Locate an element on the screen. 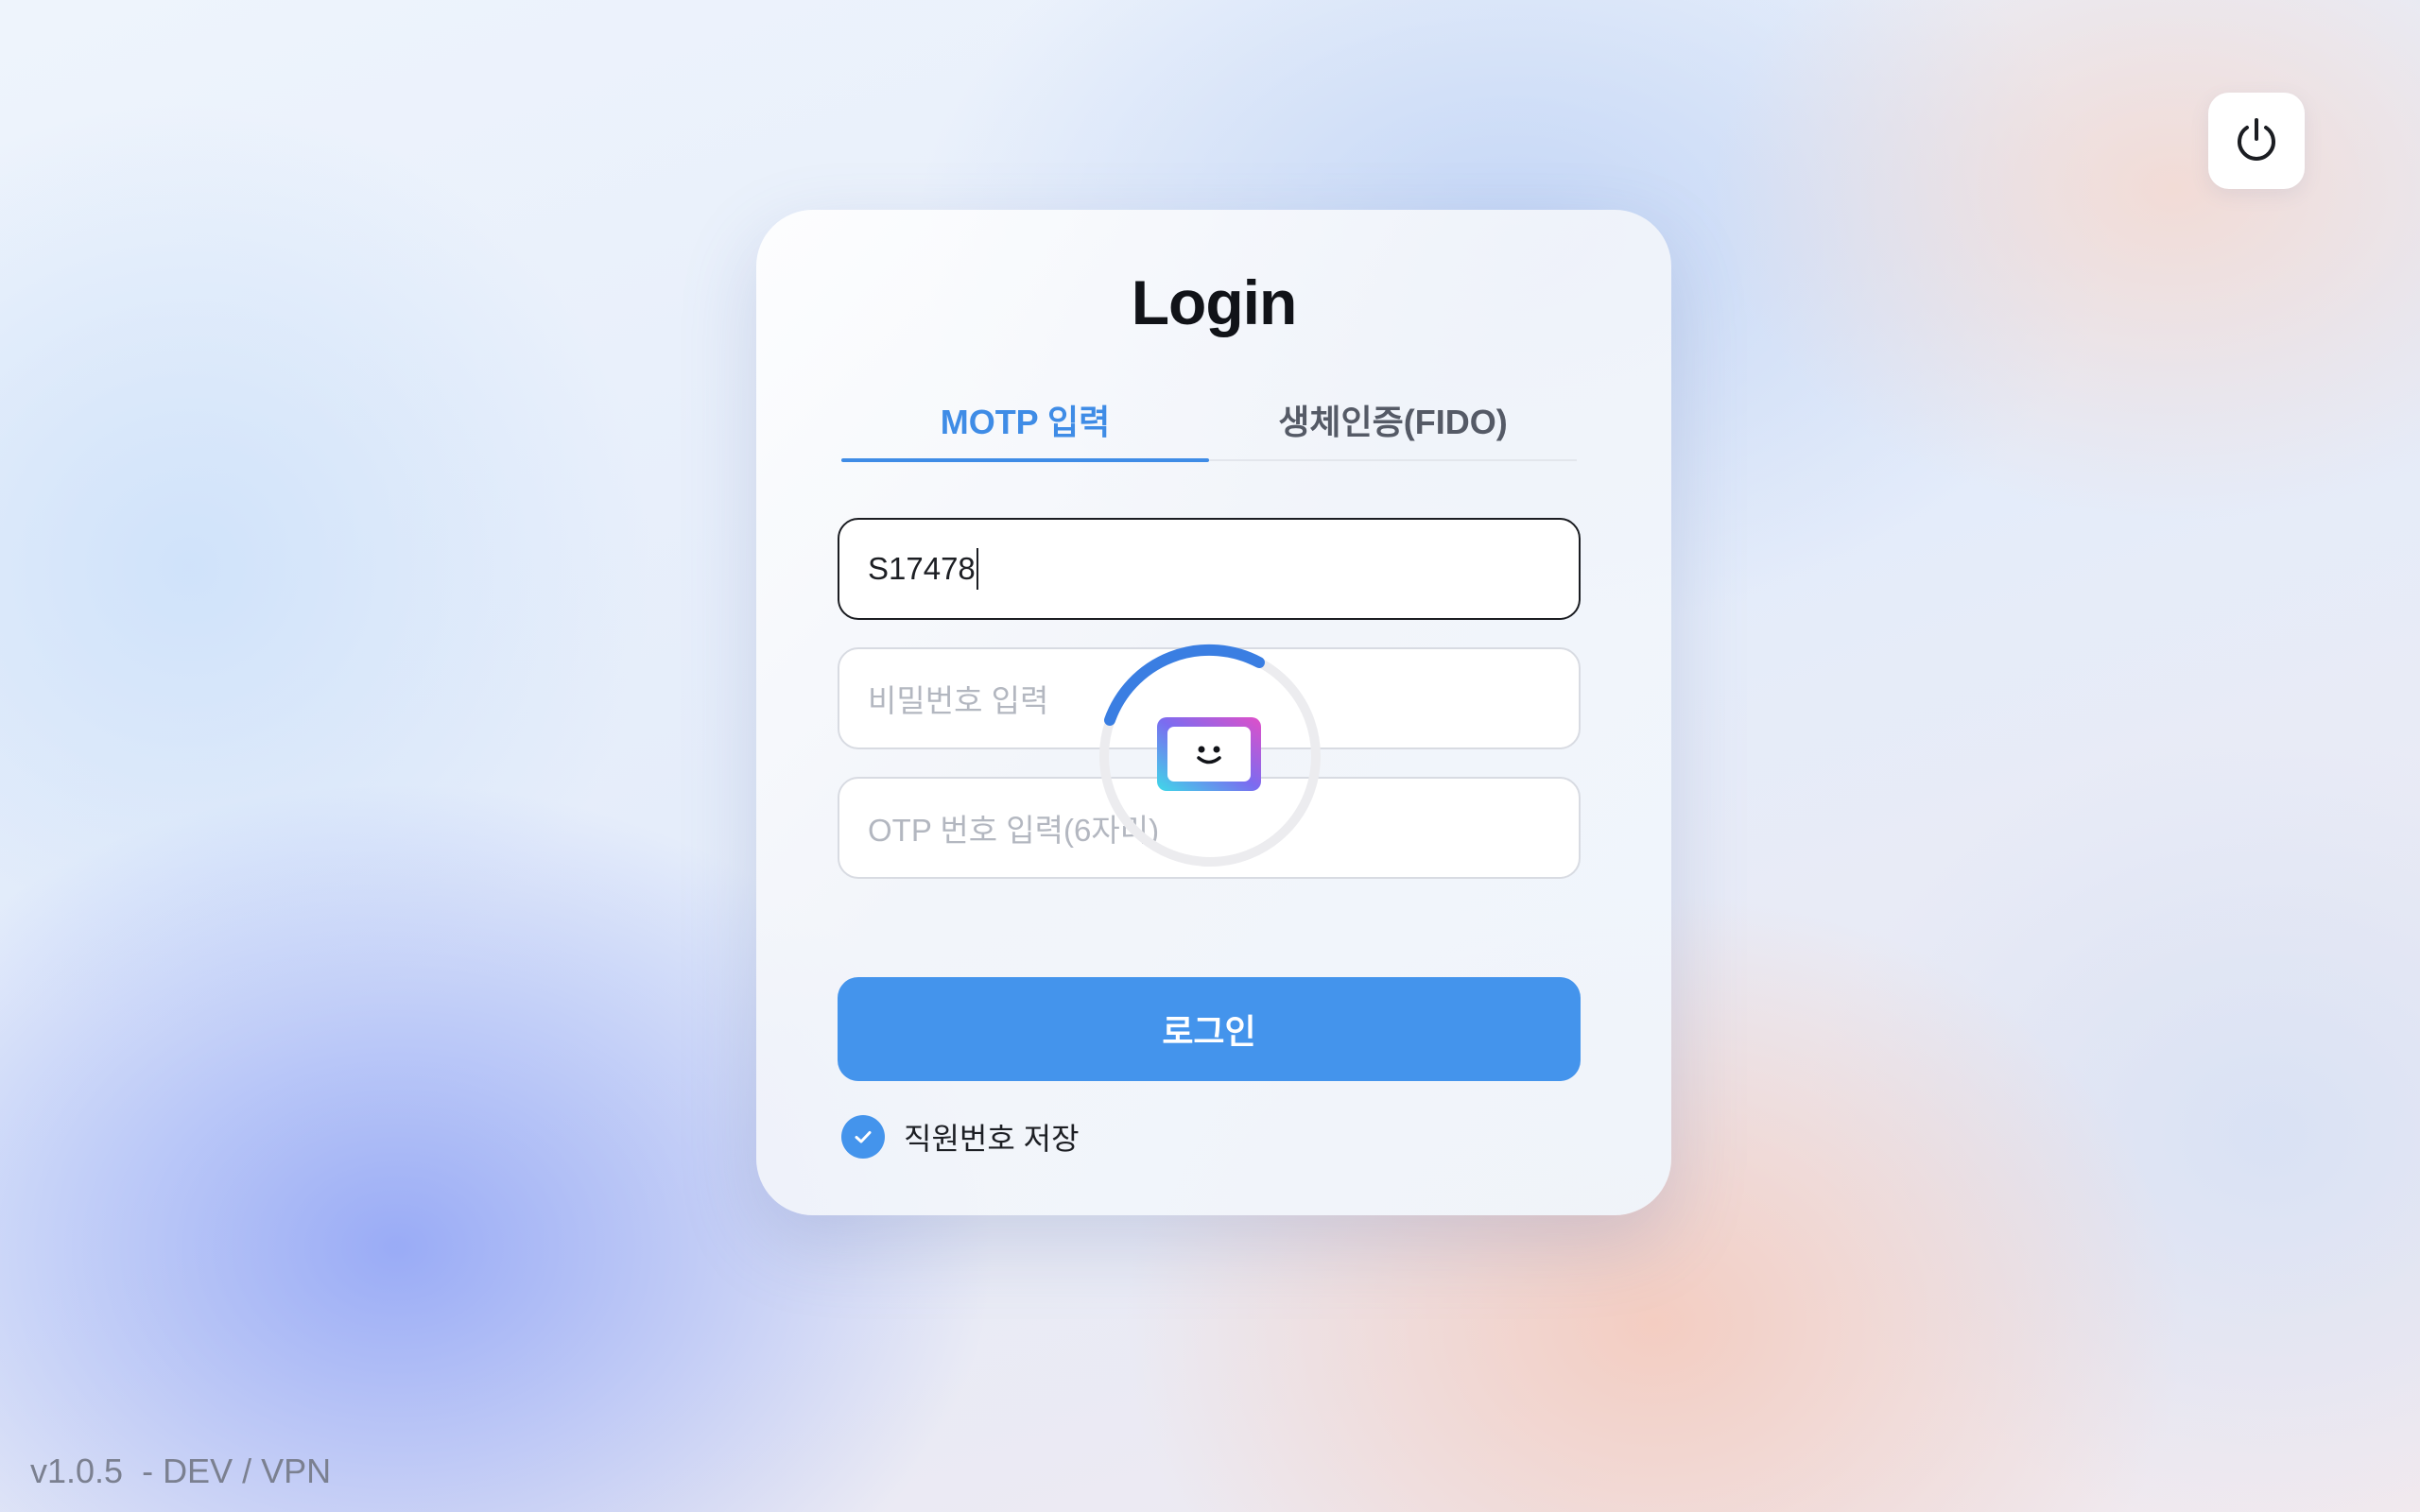  power-button is located at coordinates (2256, 141).